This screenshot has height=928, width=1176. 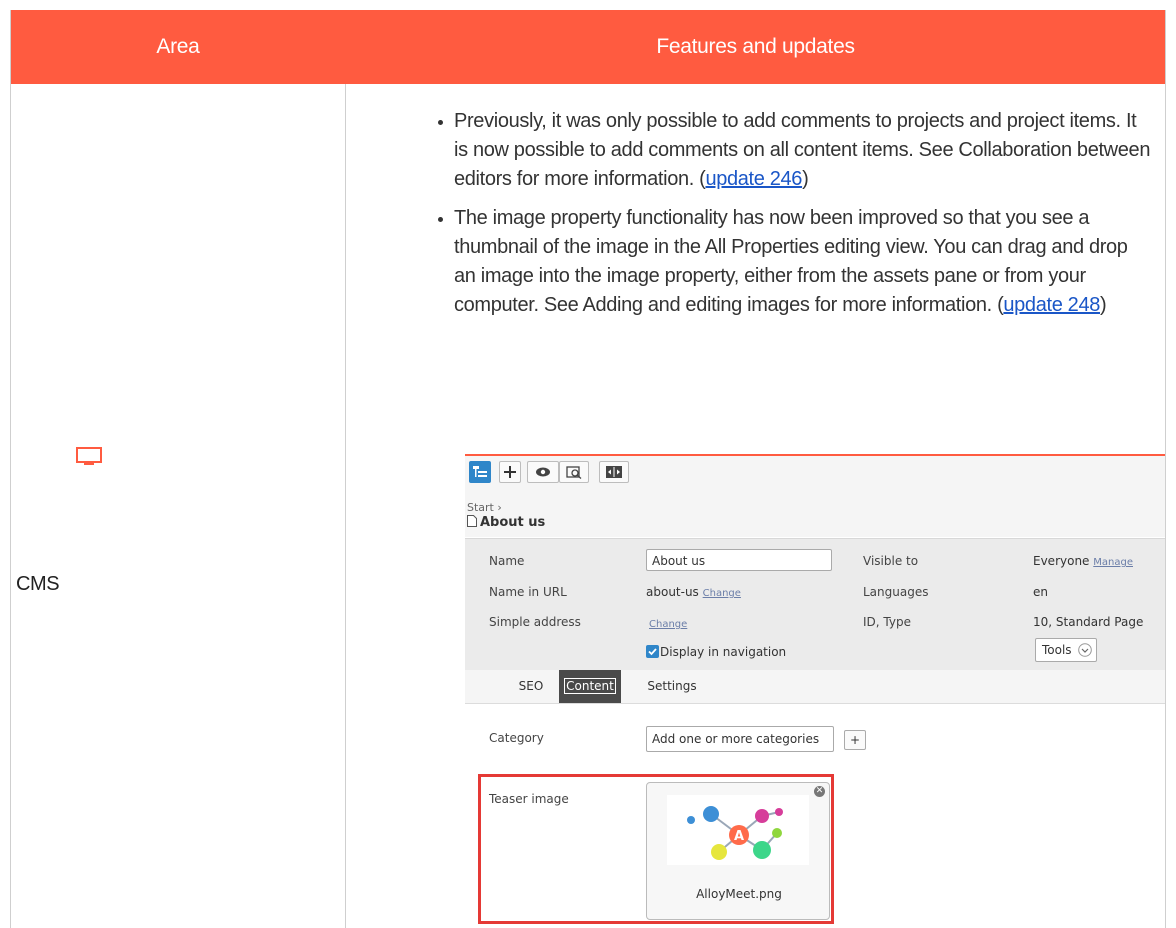 I want to click on alloymeet-logo-image: A, so click(x=738, y=830).